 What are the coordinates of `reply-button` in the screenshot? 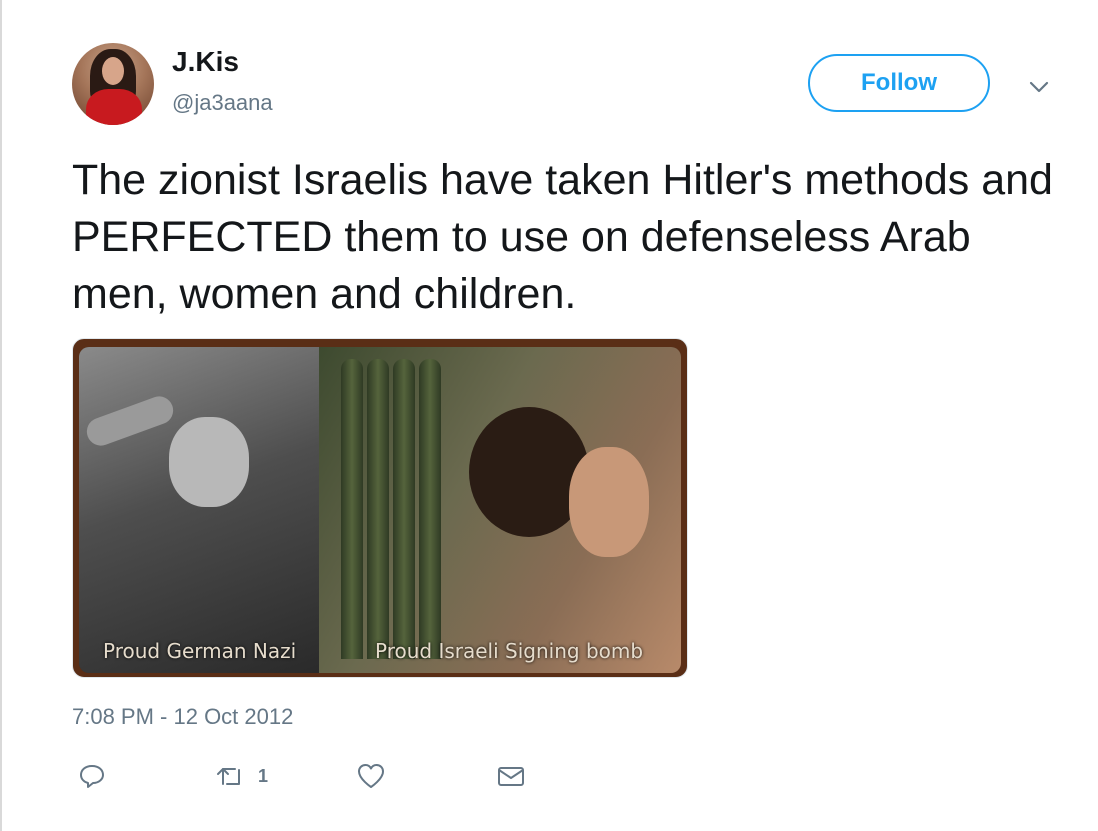 It's located at (92, 776).